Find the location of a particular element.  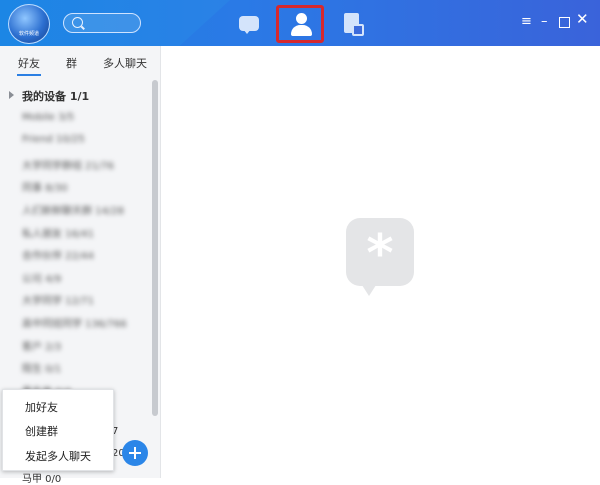

menu-item-add-friend: 加好友 is located at coordinates (41, 407).